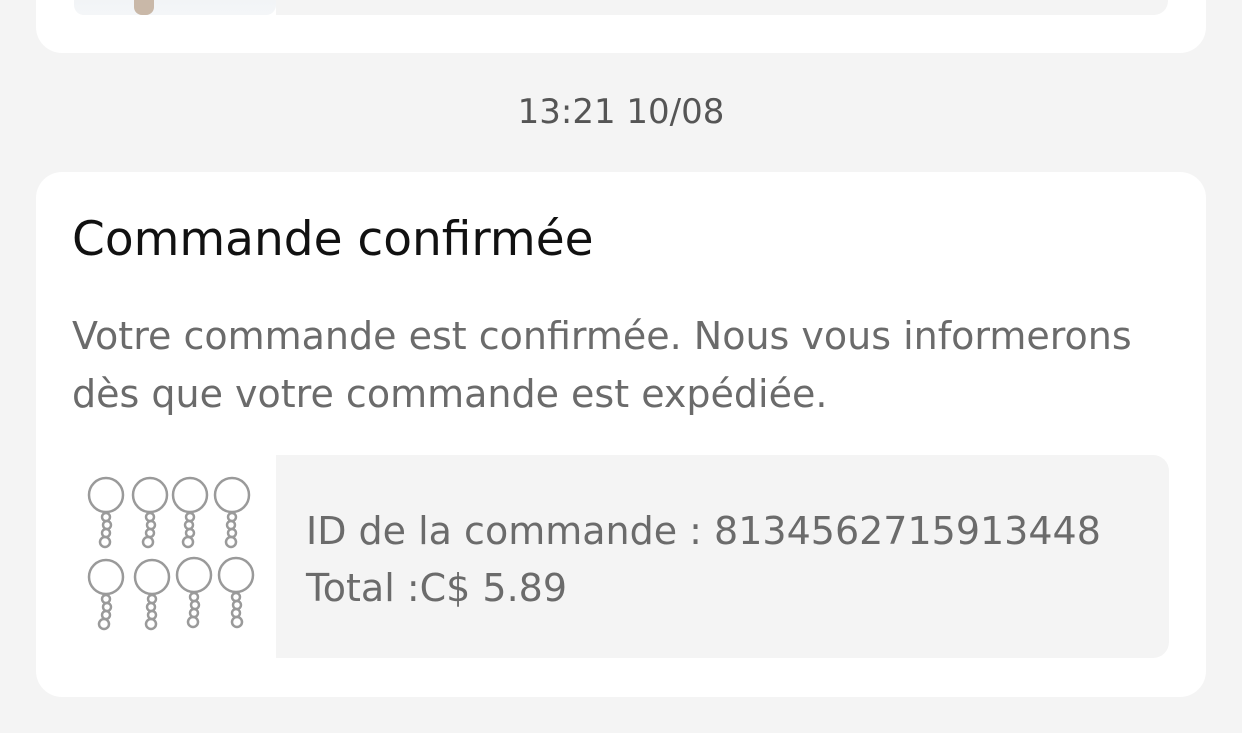 This screenshot has height=733, width=1242. I want to click on previous-order-info, so click(722, 7).